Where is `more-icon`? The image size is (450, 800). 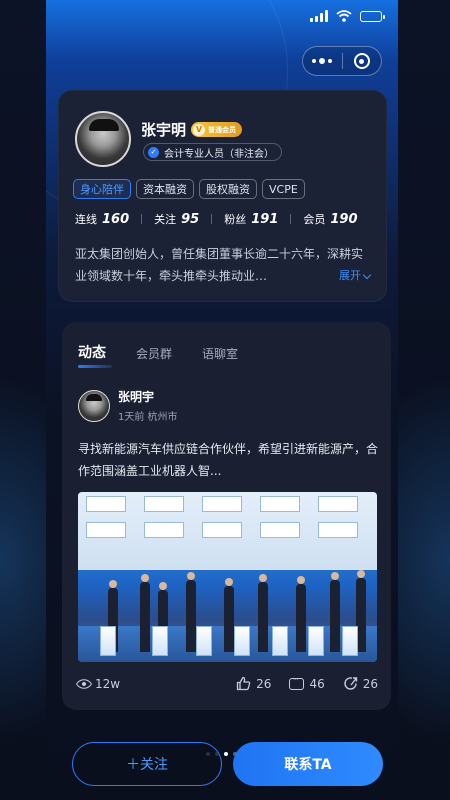 more-icon is located at coordinates (322, 61).